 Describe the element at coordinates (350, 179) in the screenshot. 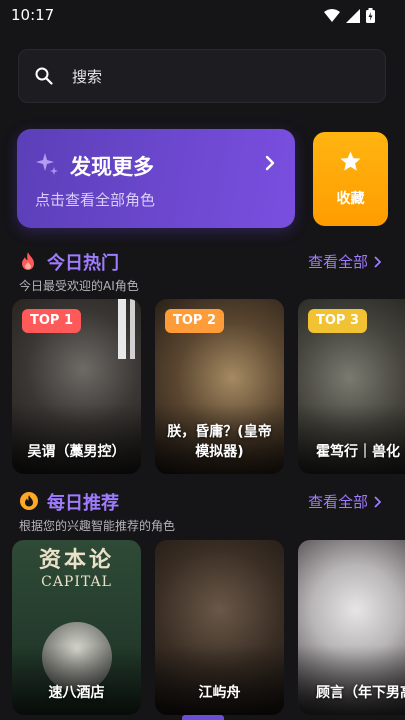

I see `favorite-button: 收藏` at that location.